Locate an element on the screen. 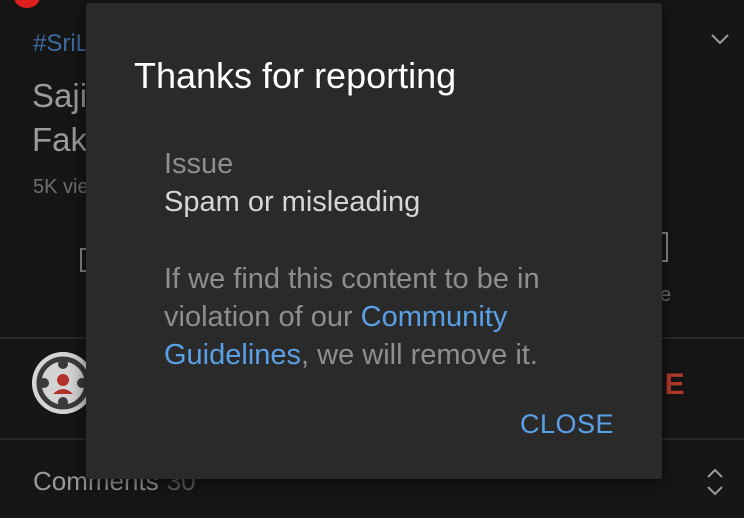 This screenshot has width=744, height=518. notification-dot is located at coordinates (27, 4).